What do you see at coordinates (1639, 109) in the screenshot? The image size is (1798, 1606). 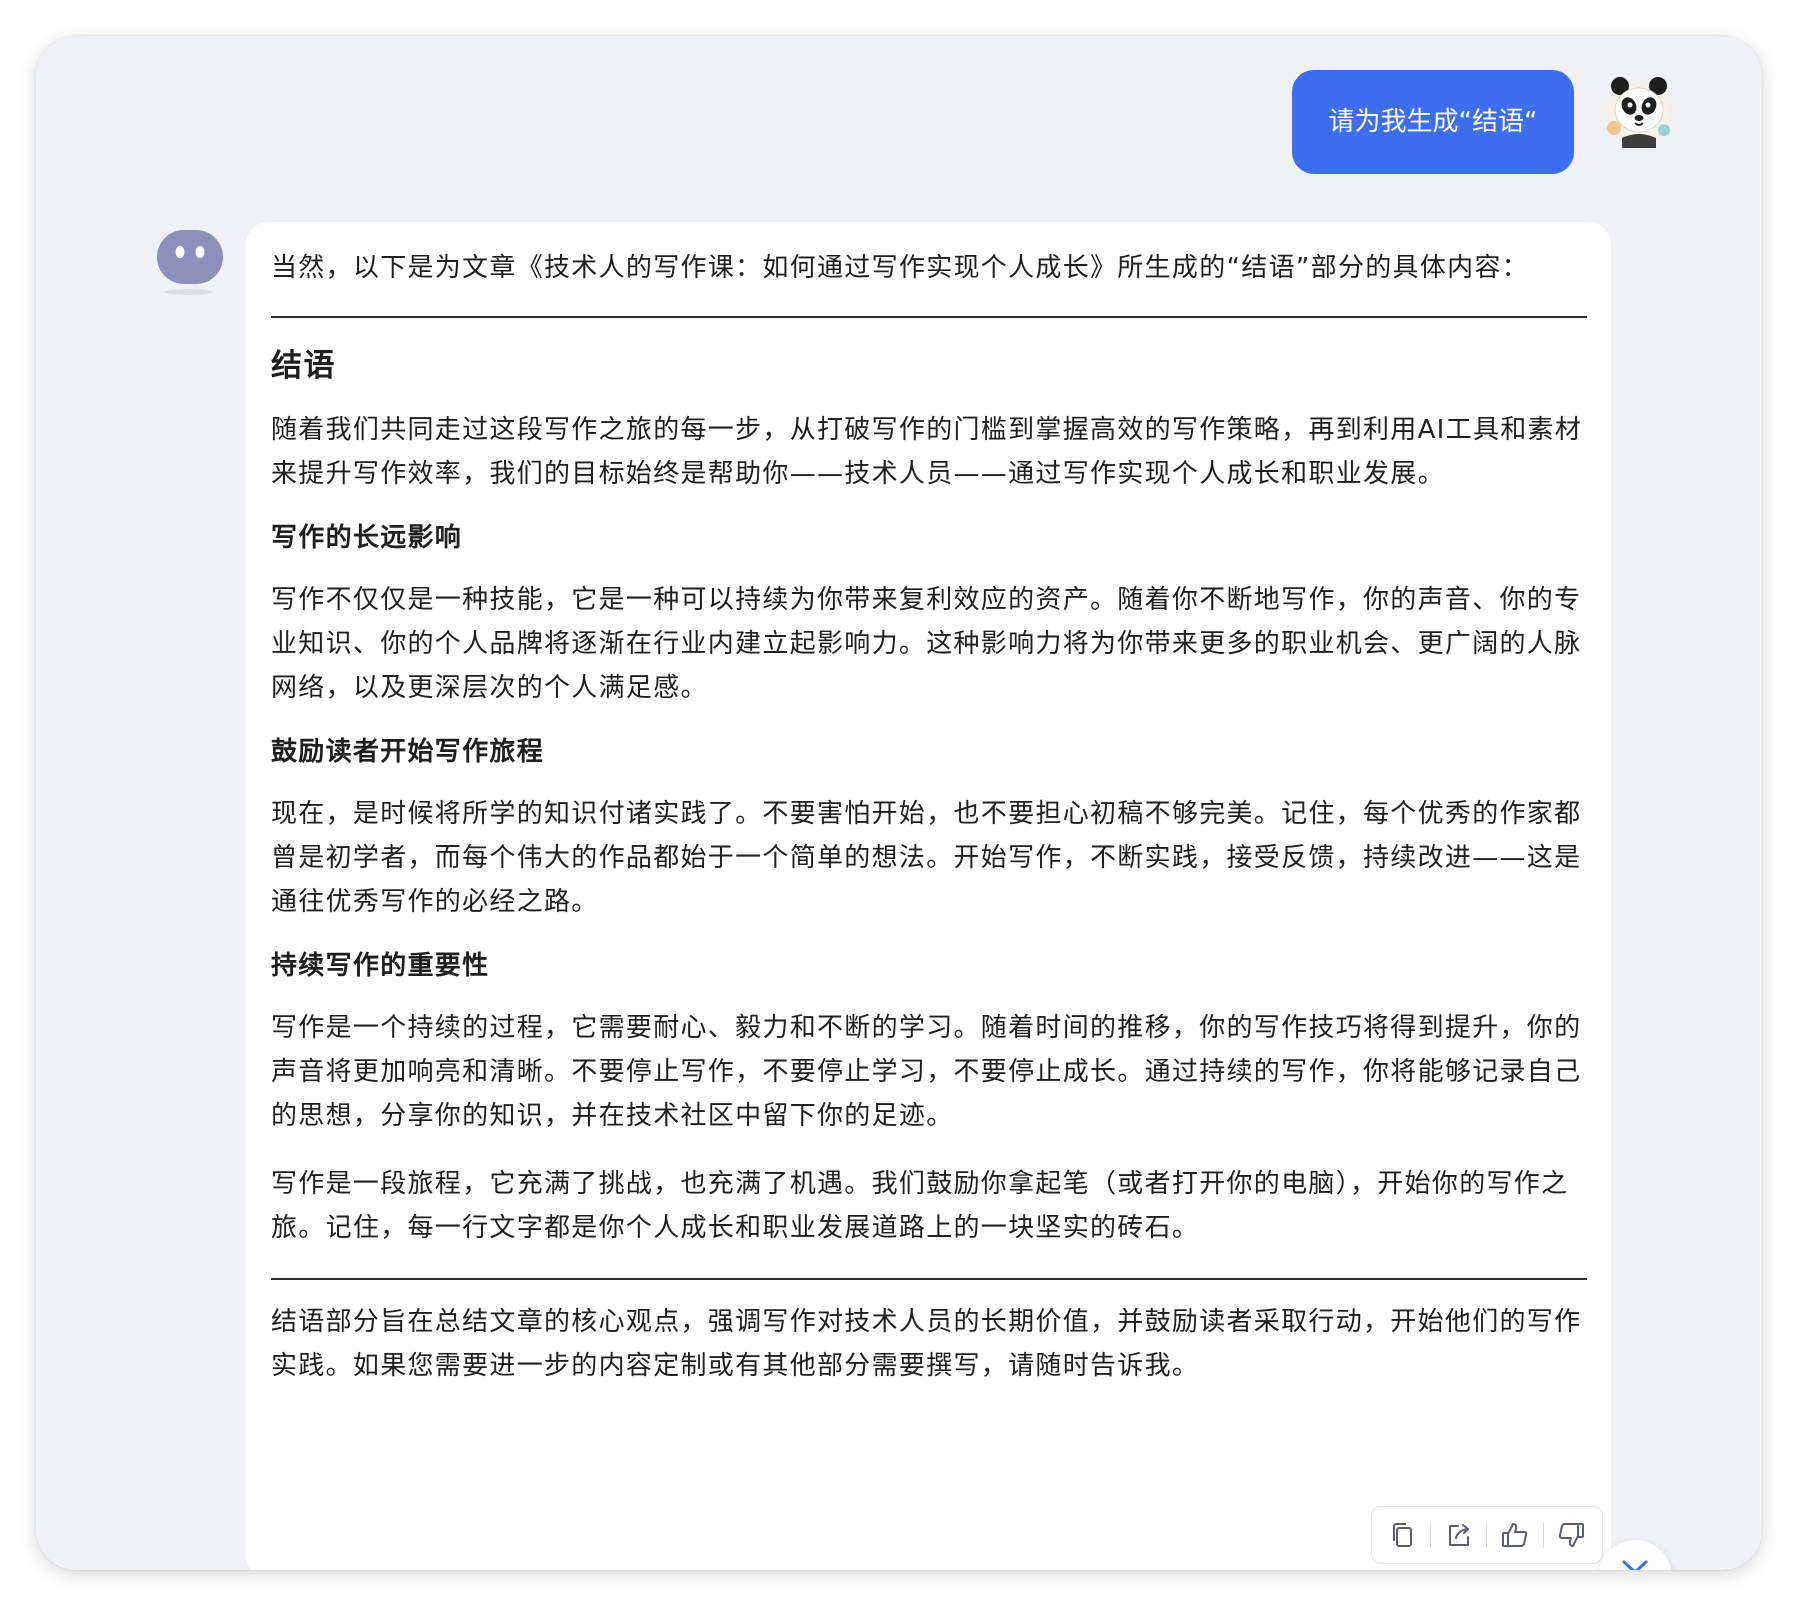 I see `panda-avatar-icon` at bounding box center [1639, 109].